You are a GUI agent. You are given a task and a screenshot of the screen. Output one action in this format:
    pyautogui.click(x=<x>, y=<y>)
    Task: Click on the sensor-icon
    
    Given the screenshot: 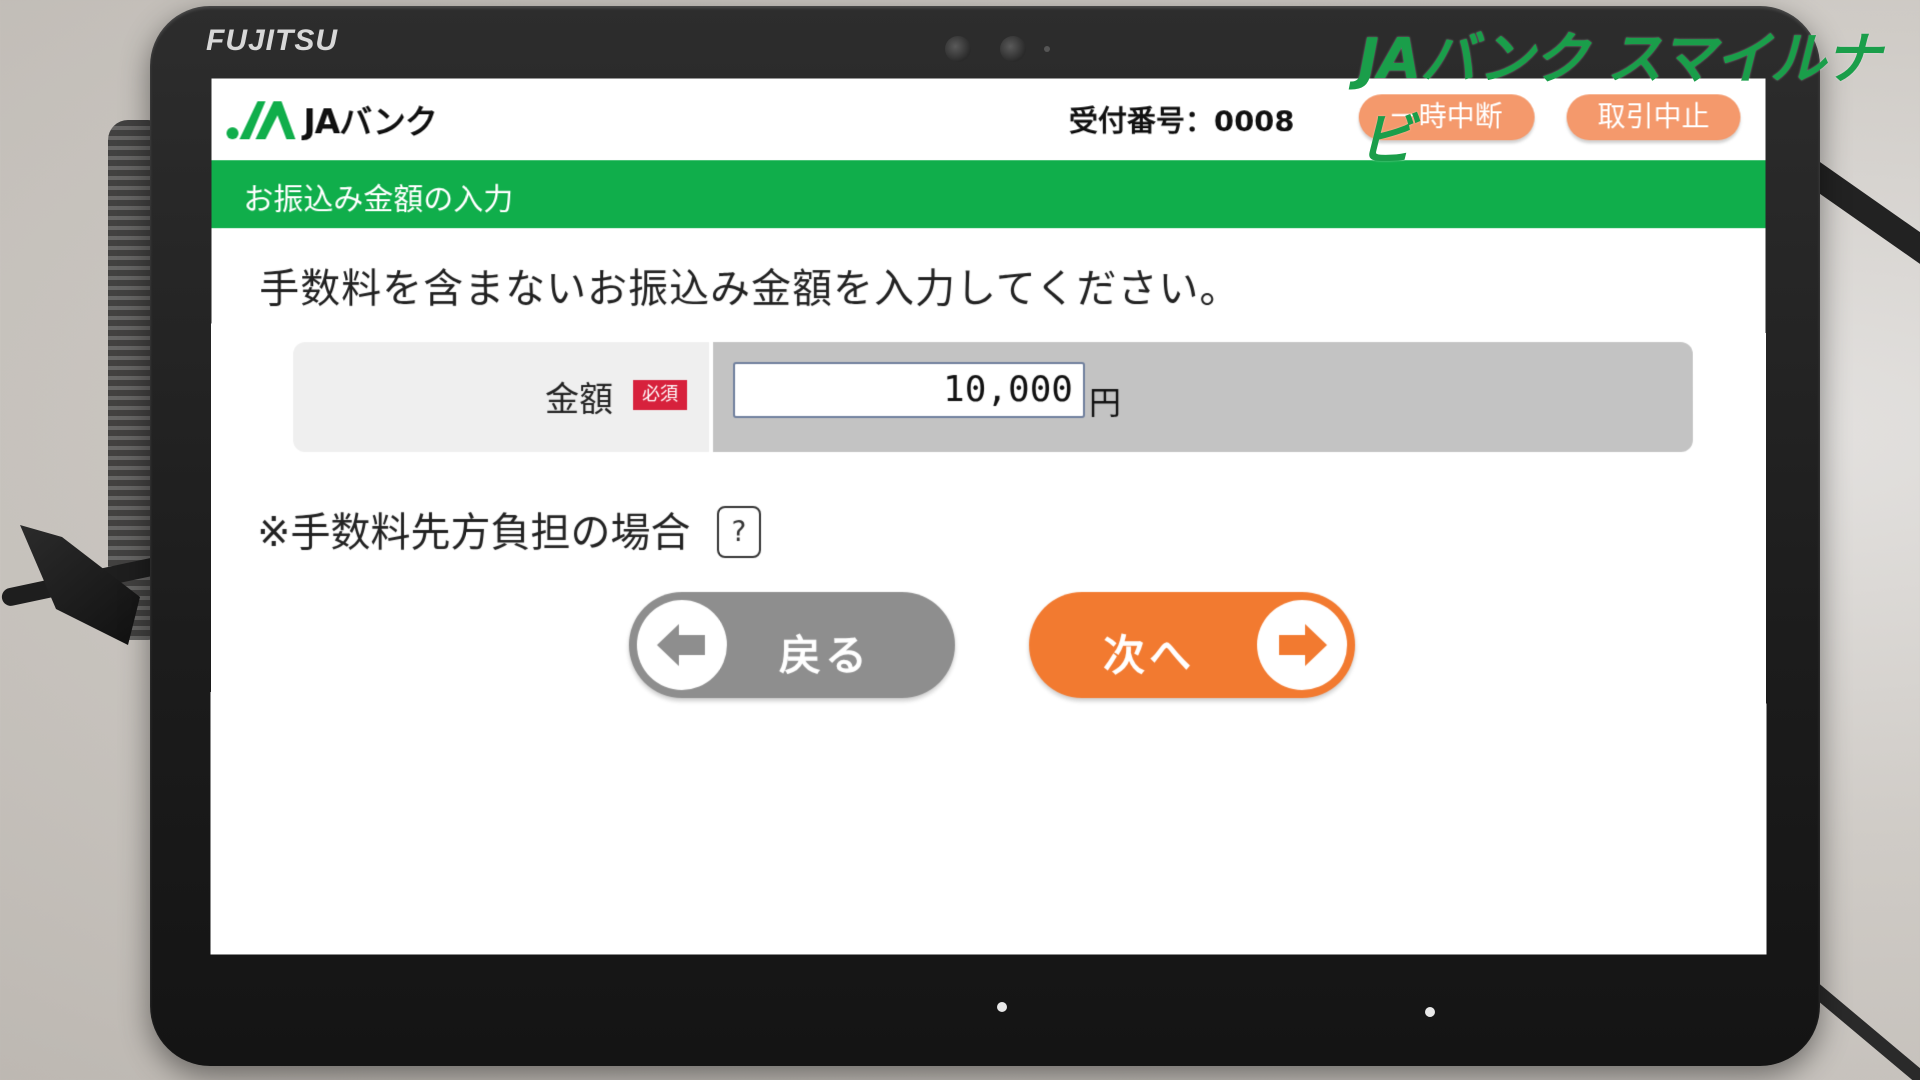 What is the action you would take?
    pyautogui.click(x=1013, y=49)
    